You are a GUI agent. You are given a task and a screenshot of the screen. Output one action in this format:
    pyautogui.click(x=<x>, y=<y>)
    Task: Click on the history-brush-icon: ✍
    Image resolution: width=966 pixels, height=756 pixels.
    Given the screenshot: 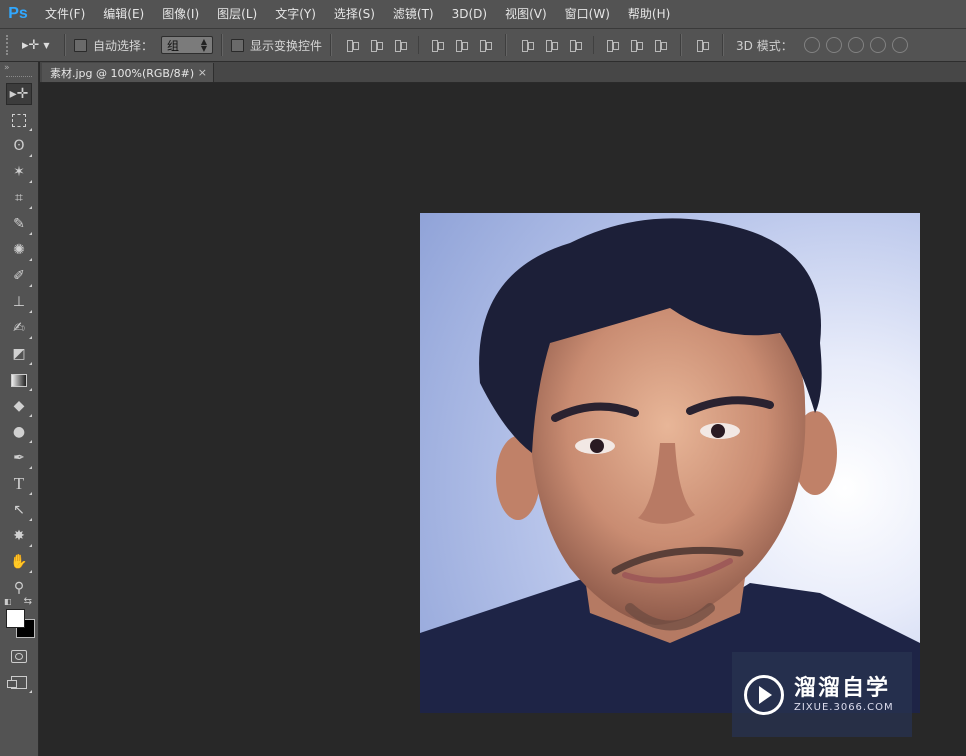 What is the action you would take?
    pyautogui.click(x=19, y=328)
    